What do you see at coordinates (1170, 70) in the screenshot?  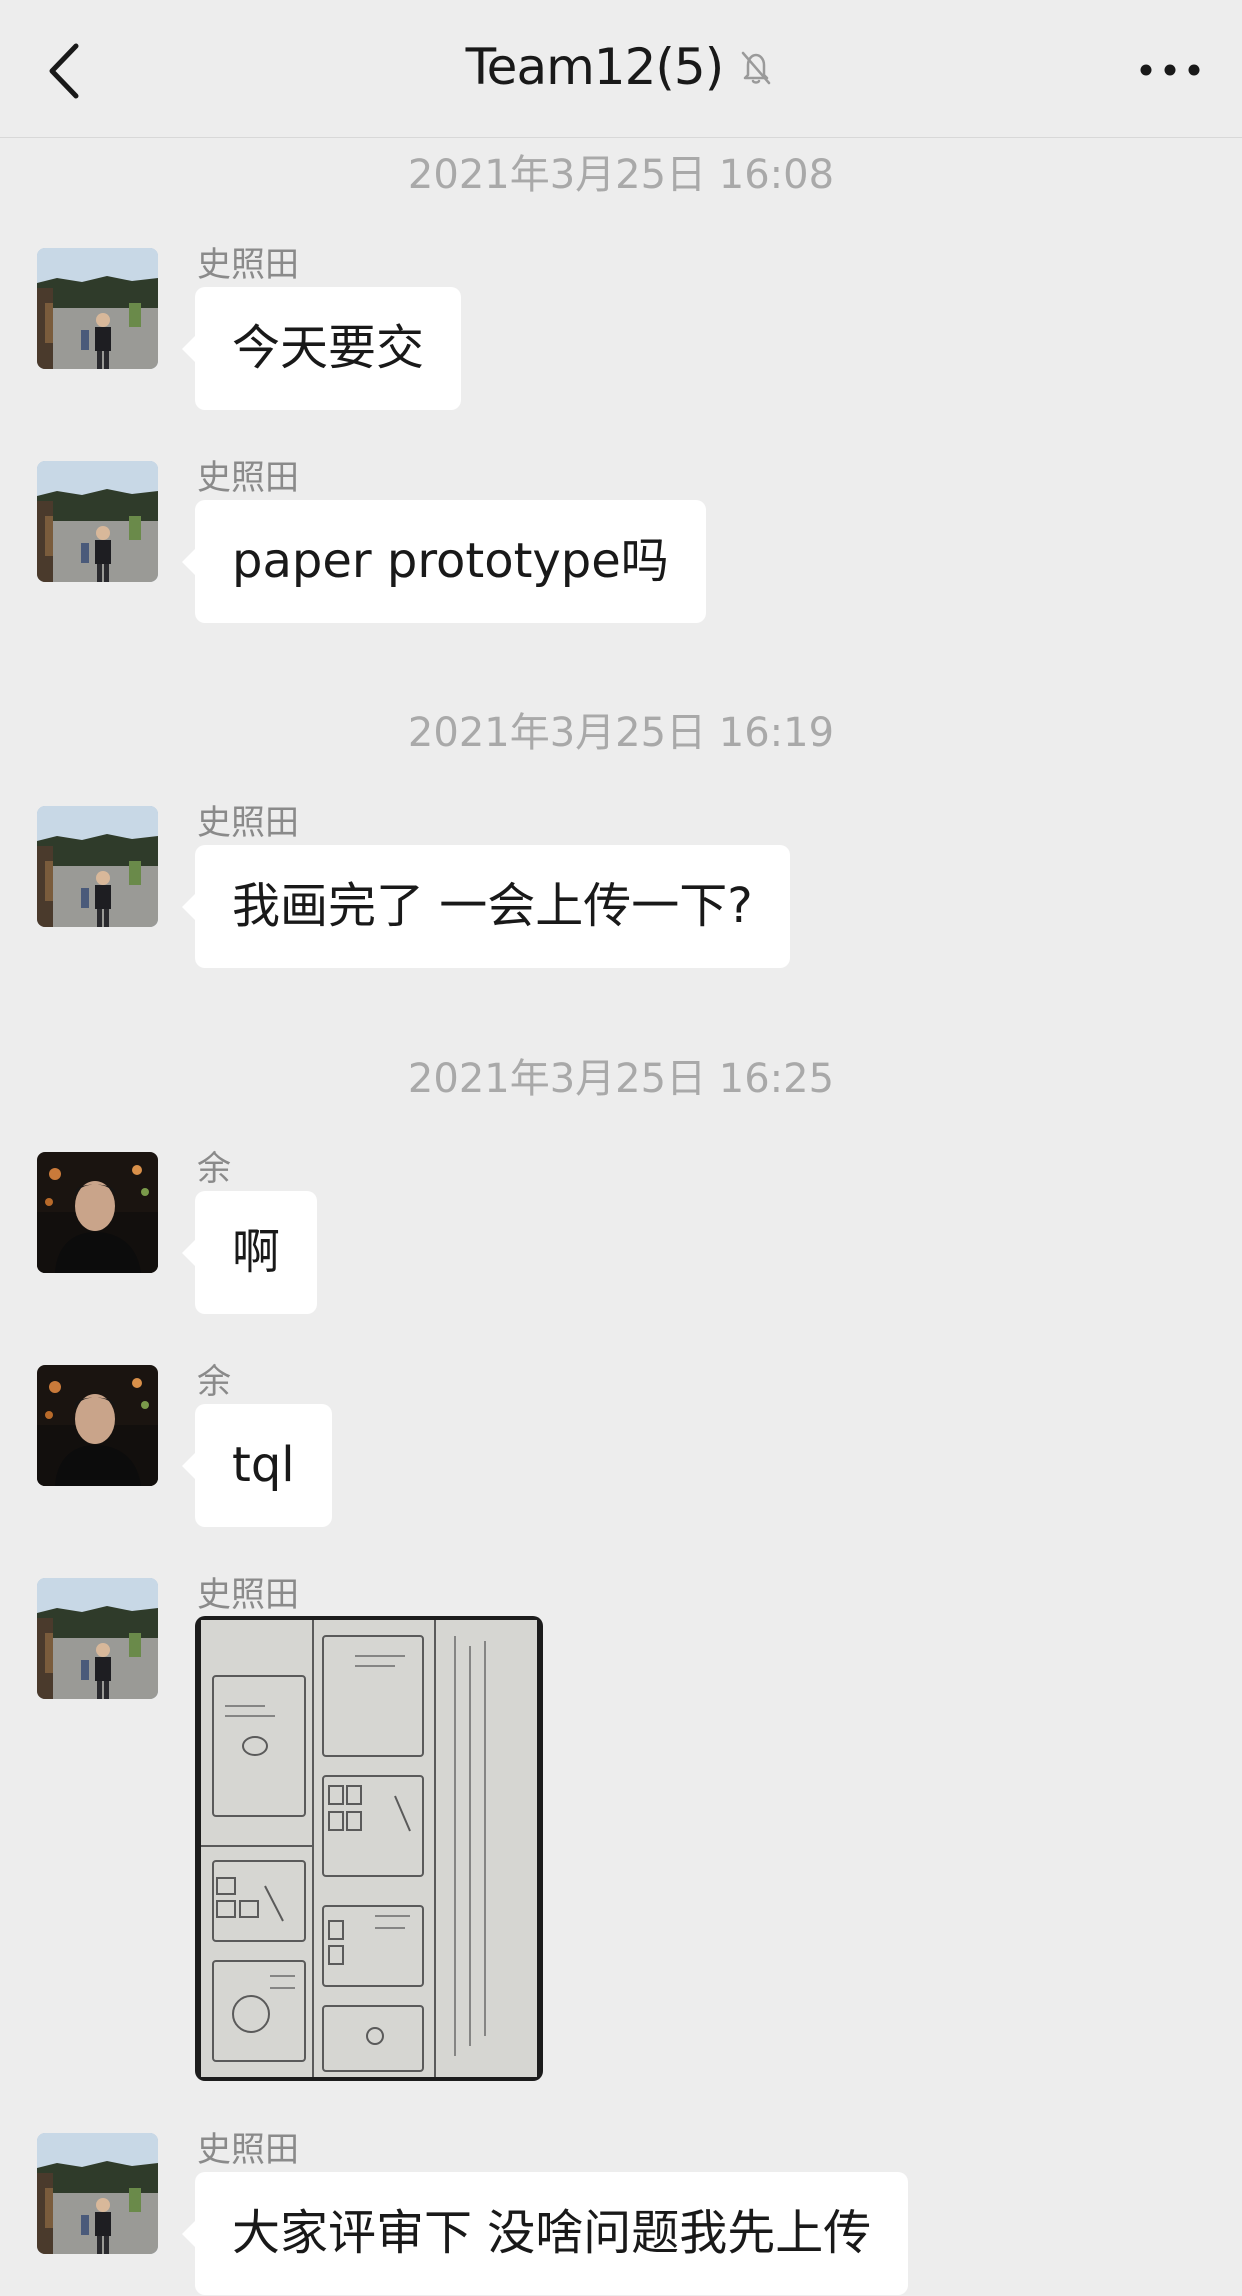 I see `more-dots-icon` at bounding box center [1170, 70].